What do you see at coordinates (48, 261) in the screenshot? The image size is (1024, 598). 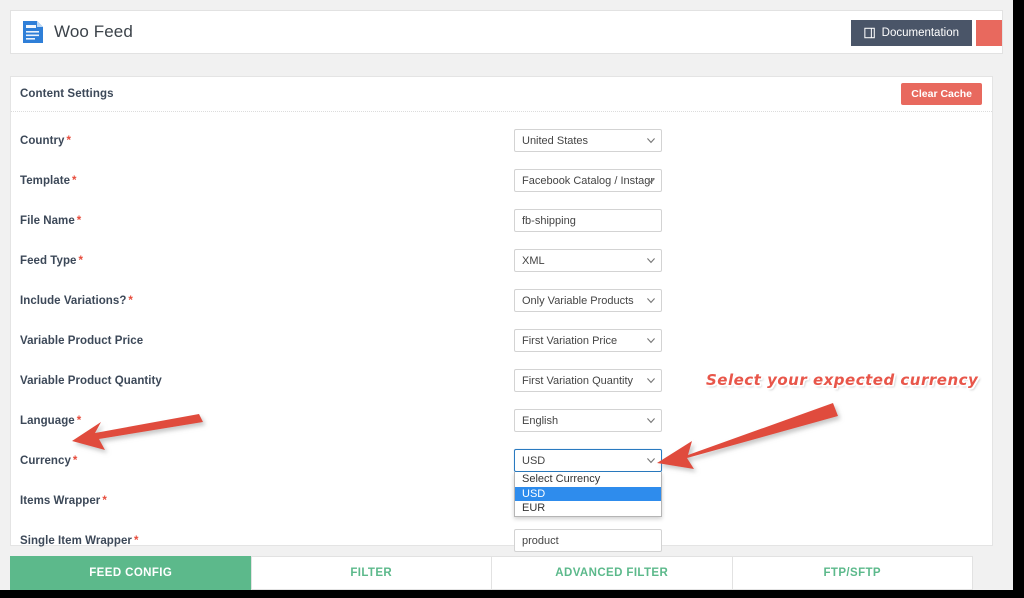 I see `label-text: Feed Type` at bounding box center [48, 261].